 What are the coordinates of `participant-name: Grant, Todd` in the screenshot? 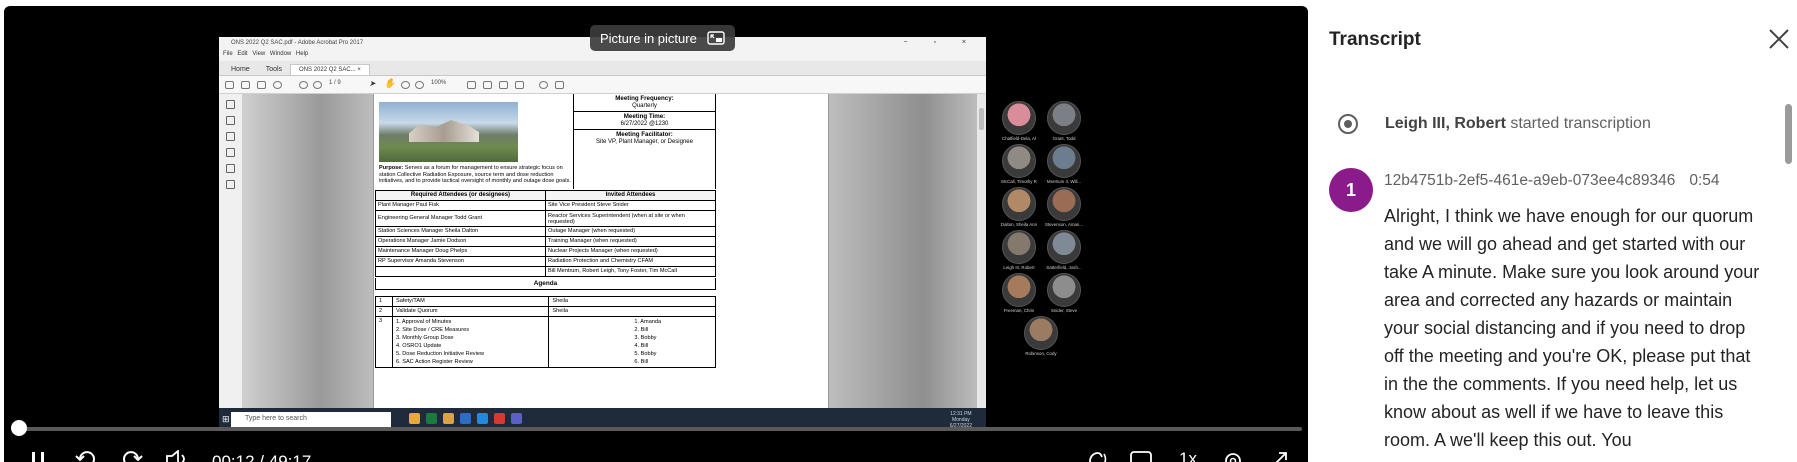 It's located at (1064, 138).